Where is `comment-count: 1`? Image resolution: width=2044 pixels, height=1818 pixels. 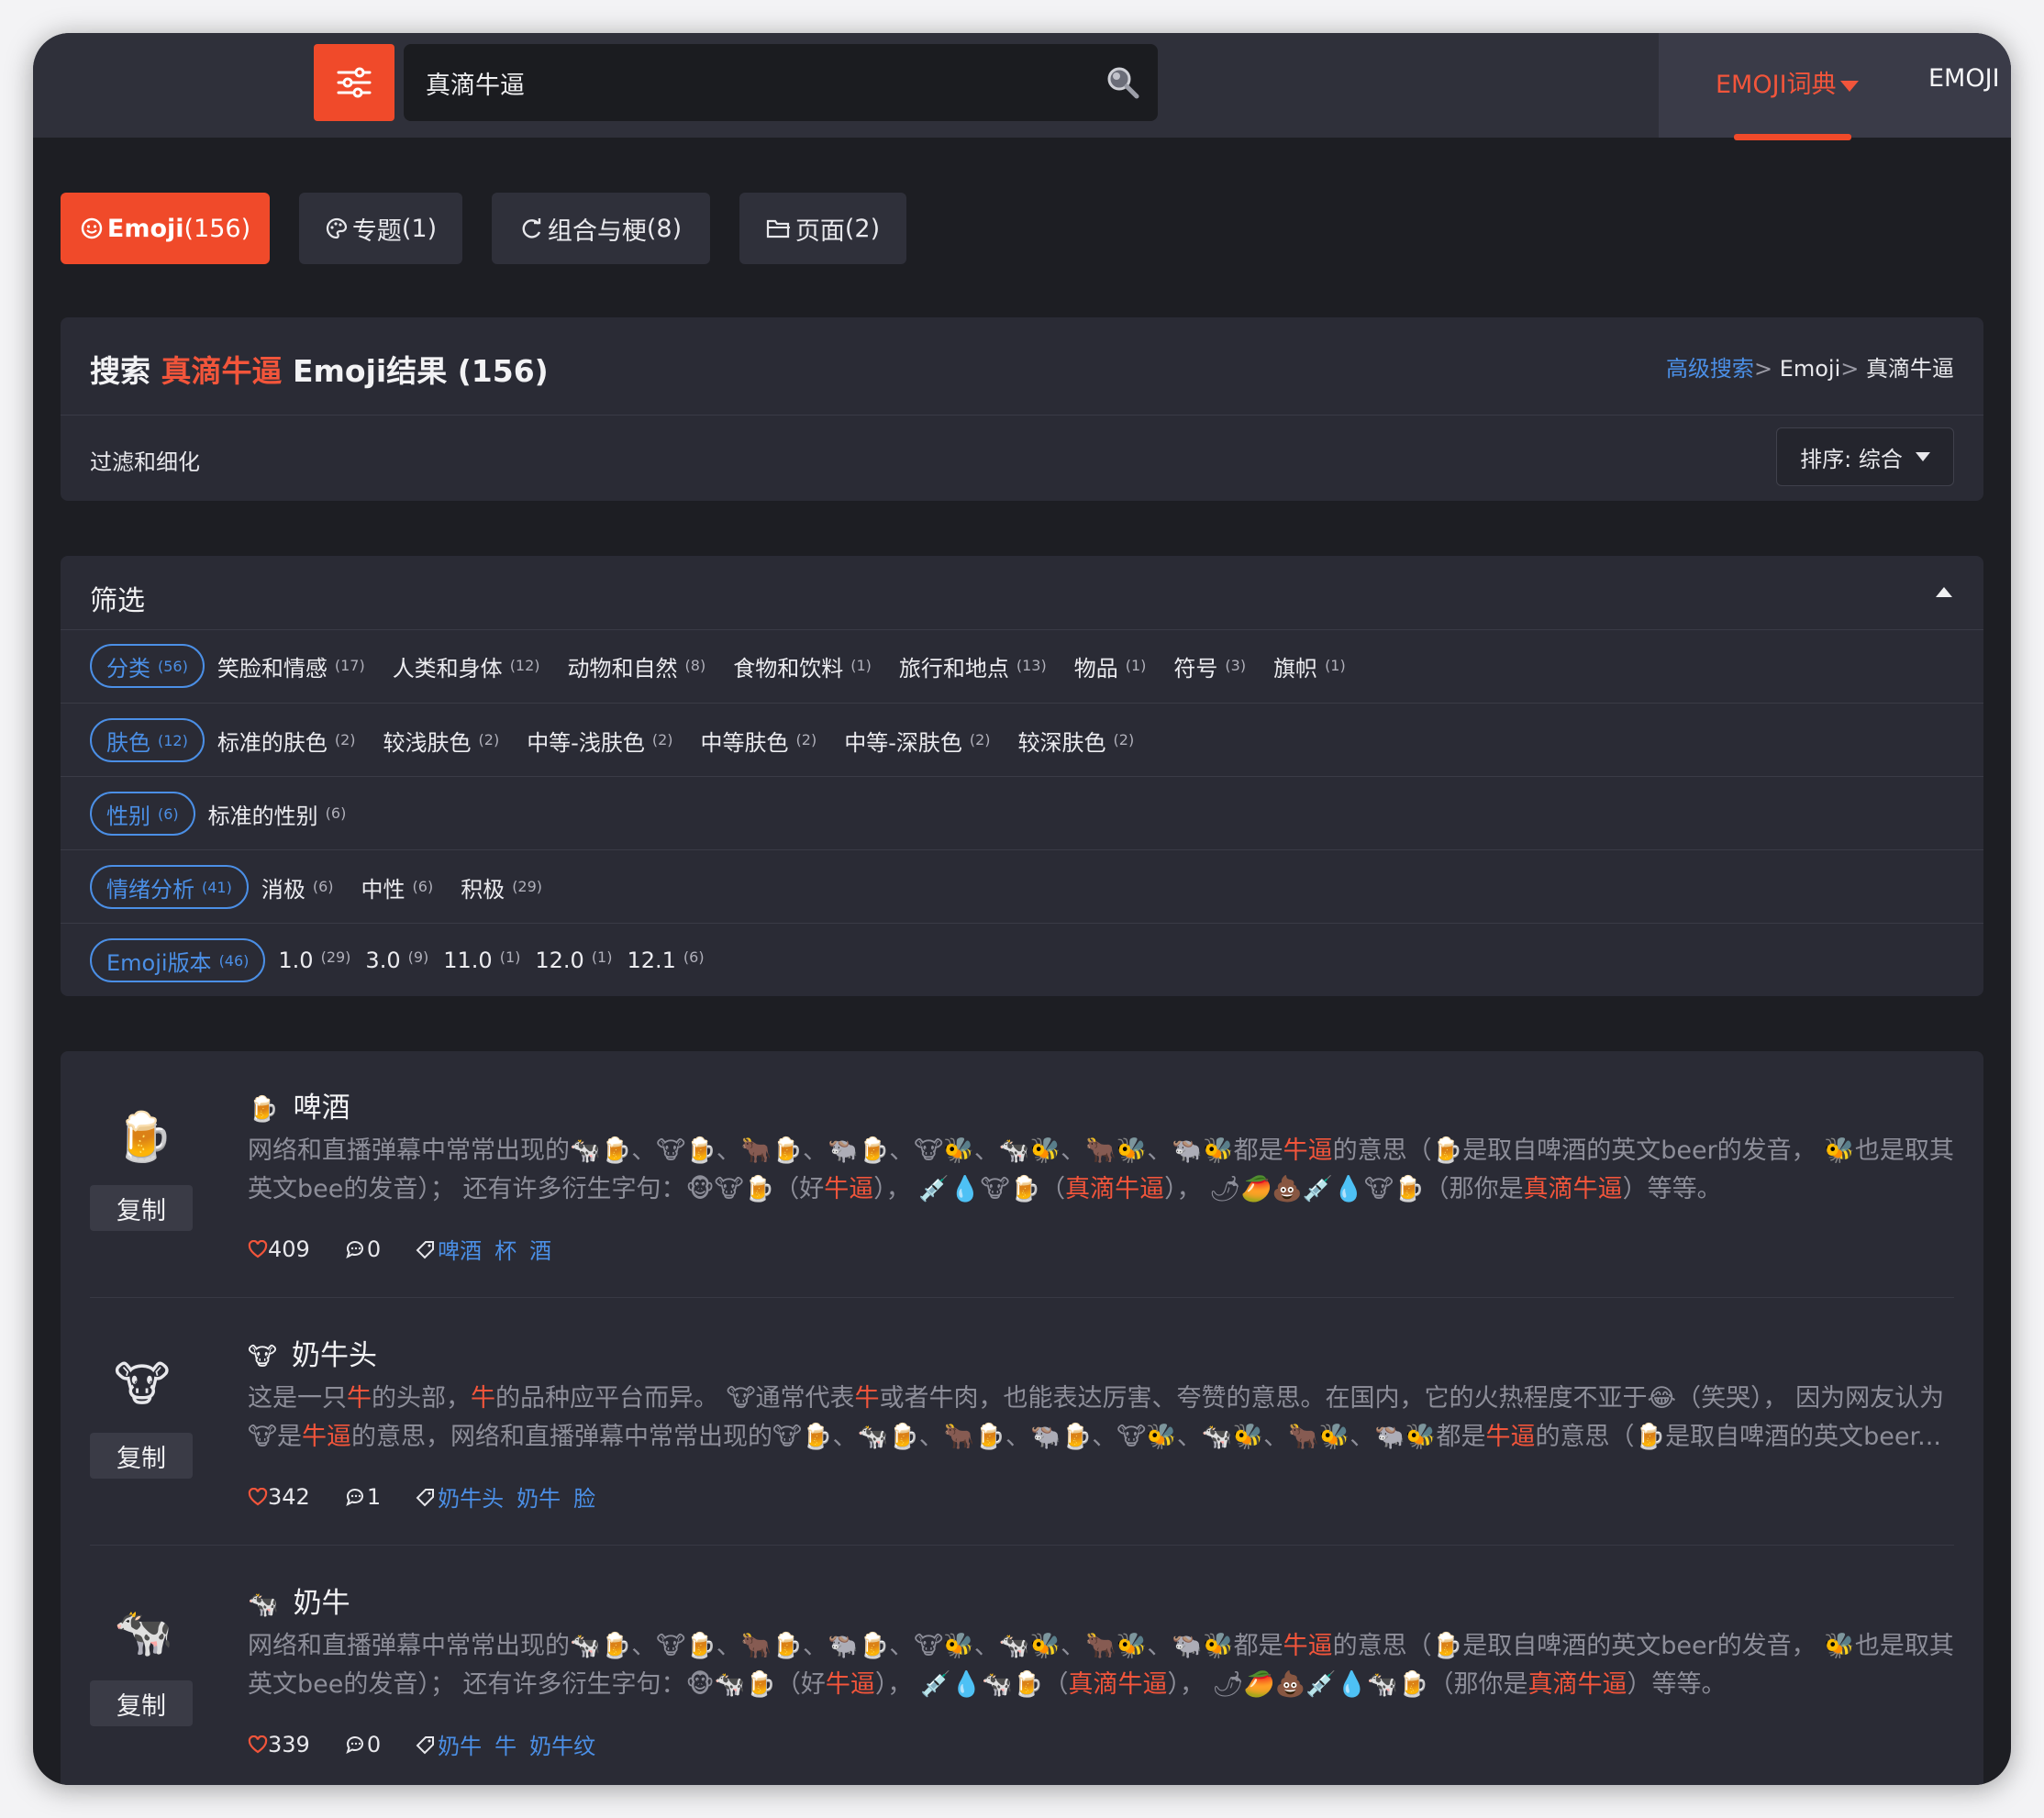 comment-count: 1 is located at coordinates (363, 1497).